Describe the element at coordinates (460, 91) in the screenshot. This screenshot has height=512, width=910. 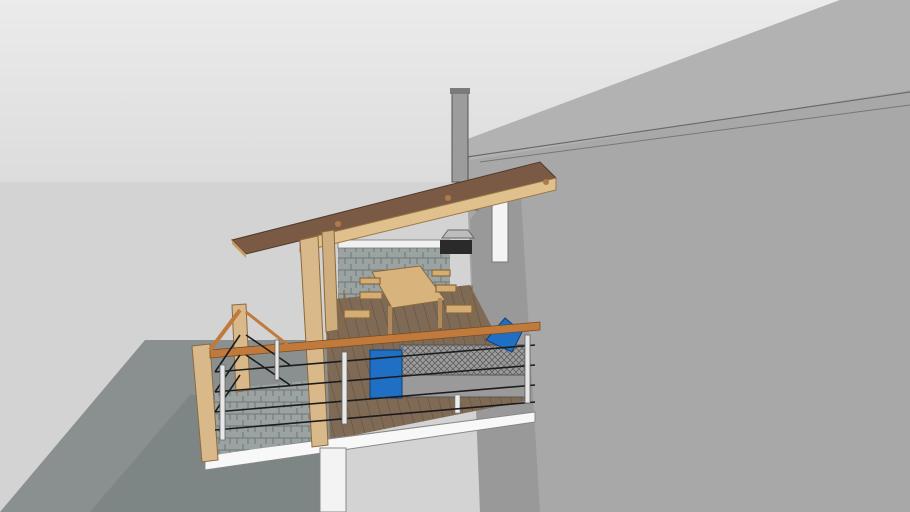
I see `chimney-cap` at that location.